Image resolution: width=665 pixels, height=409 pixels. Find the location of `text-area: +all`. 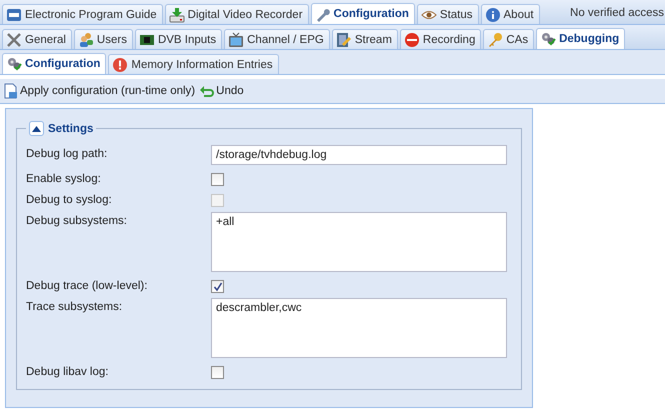

text-area: +all is located at coordinates (359, 242).